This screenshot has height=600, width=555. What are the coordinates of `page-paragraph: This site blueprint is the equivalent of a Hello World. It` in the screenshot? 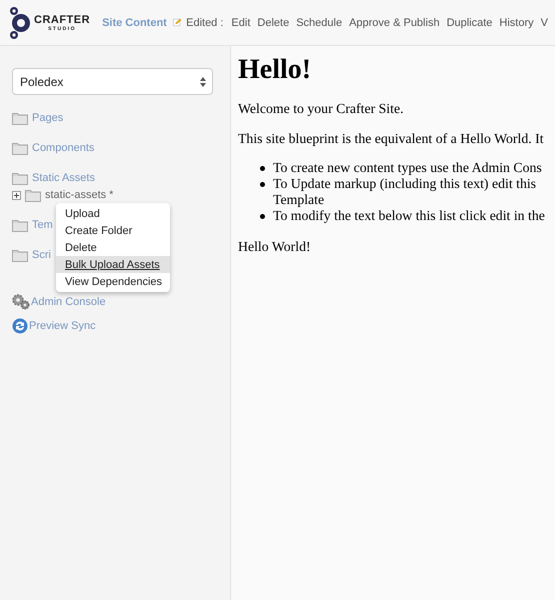 It's located at (391, 138).